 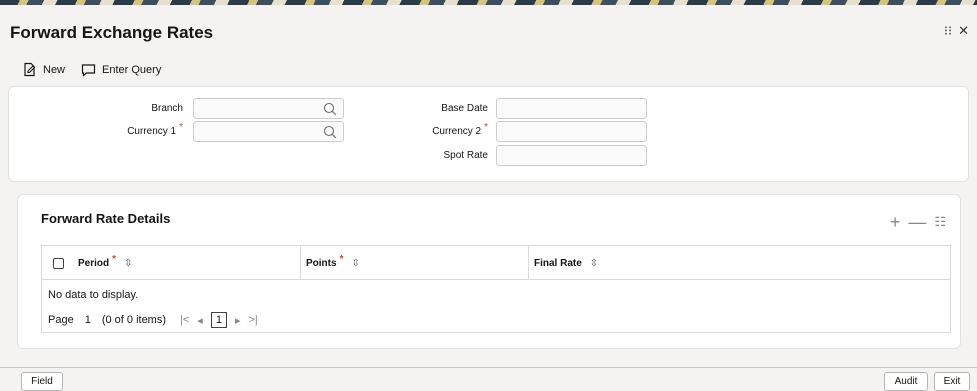 I want to click on branch-label: Branch, so click(x=167, y=108).